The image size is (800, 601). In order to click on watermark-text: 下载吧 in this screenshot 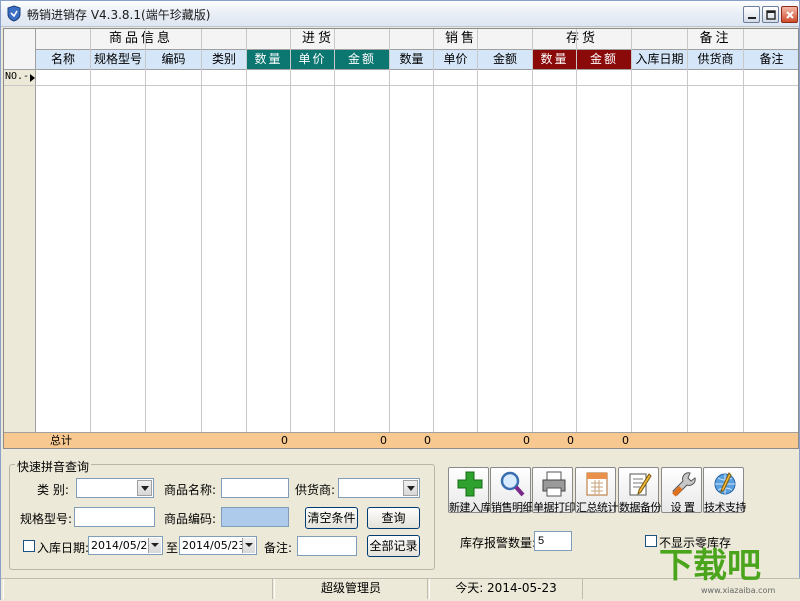, I will do `click(710, 566)`.